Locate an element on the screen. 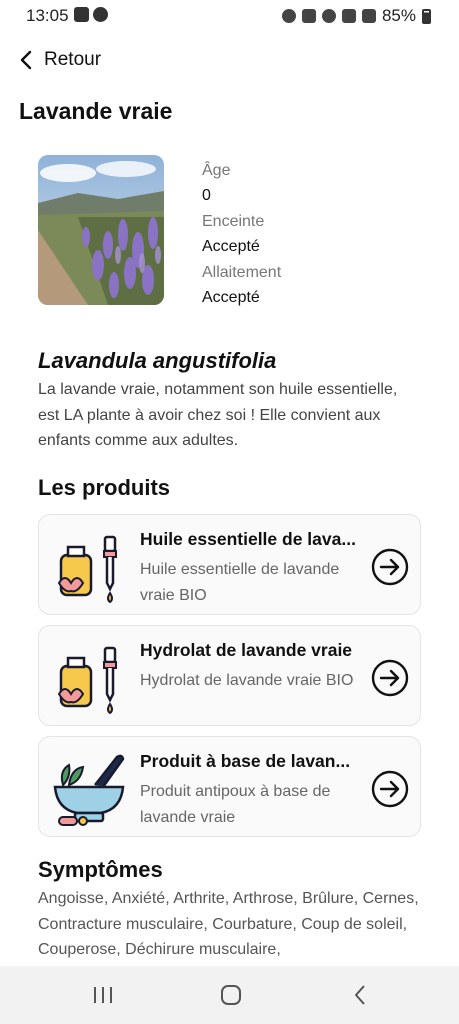 Image resolution: width=459 pixels, height=1024 pixels. messenger-icon is located at coordinates (100, 14).